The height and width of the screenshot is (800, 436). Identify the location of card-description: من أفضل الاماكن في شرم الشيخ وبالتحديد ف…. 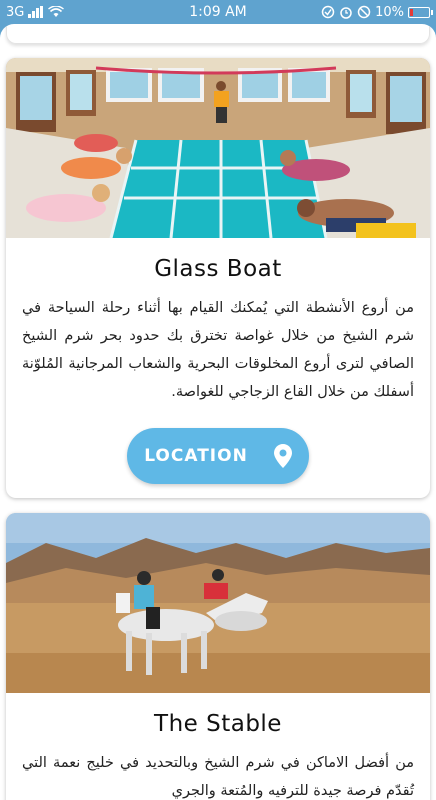
(218, 777).